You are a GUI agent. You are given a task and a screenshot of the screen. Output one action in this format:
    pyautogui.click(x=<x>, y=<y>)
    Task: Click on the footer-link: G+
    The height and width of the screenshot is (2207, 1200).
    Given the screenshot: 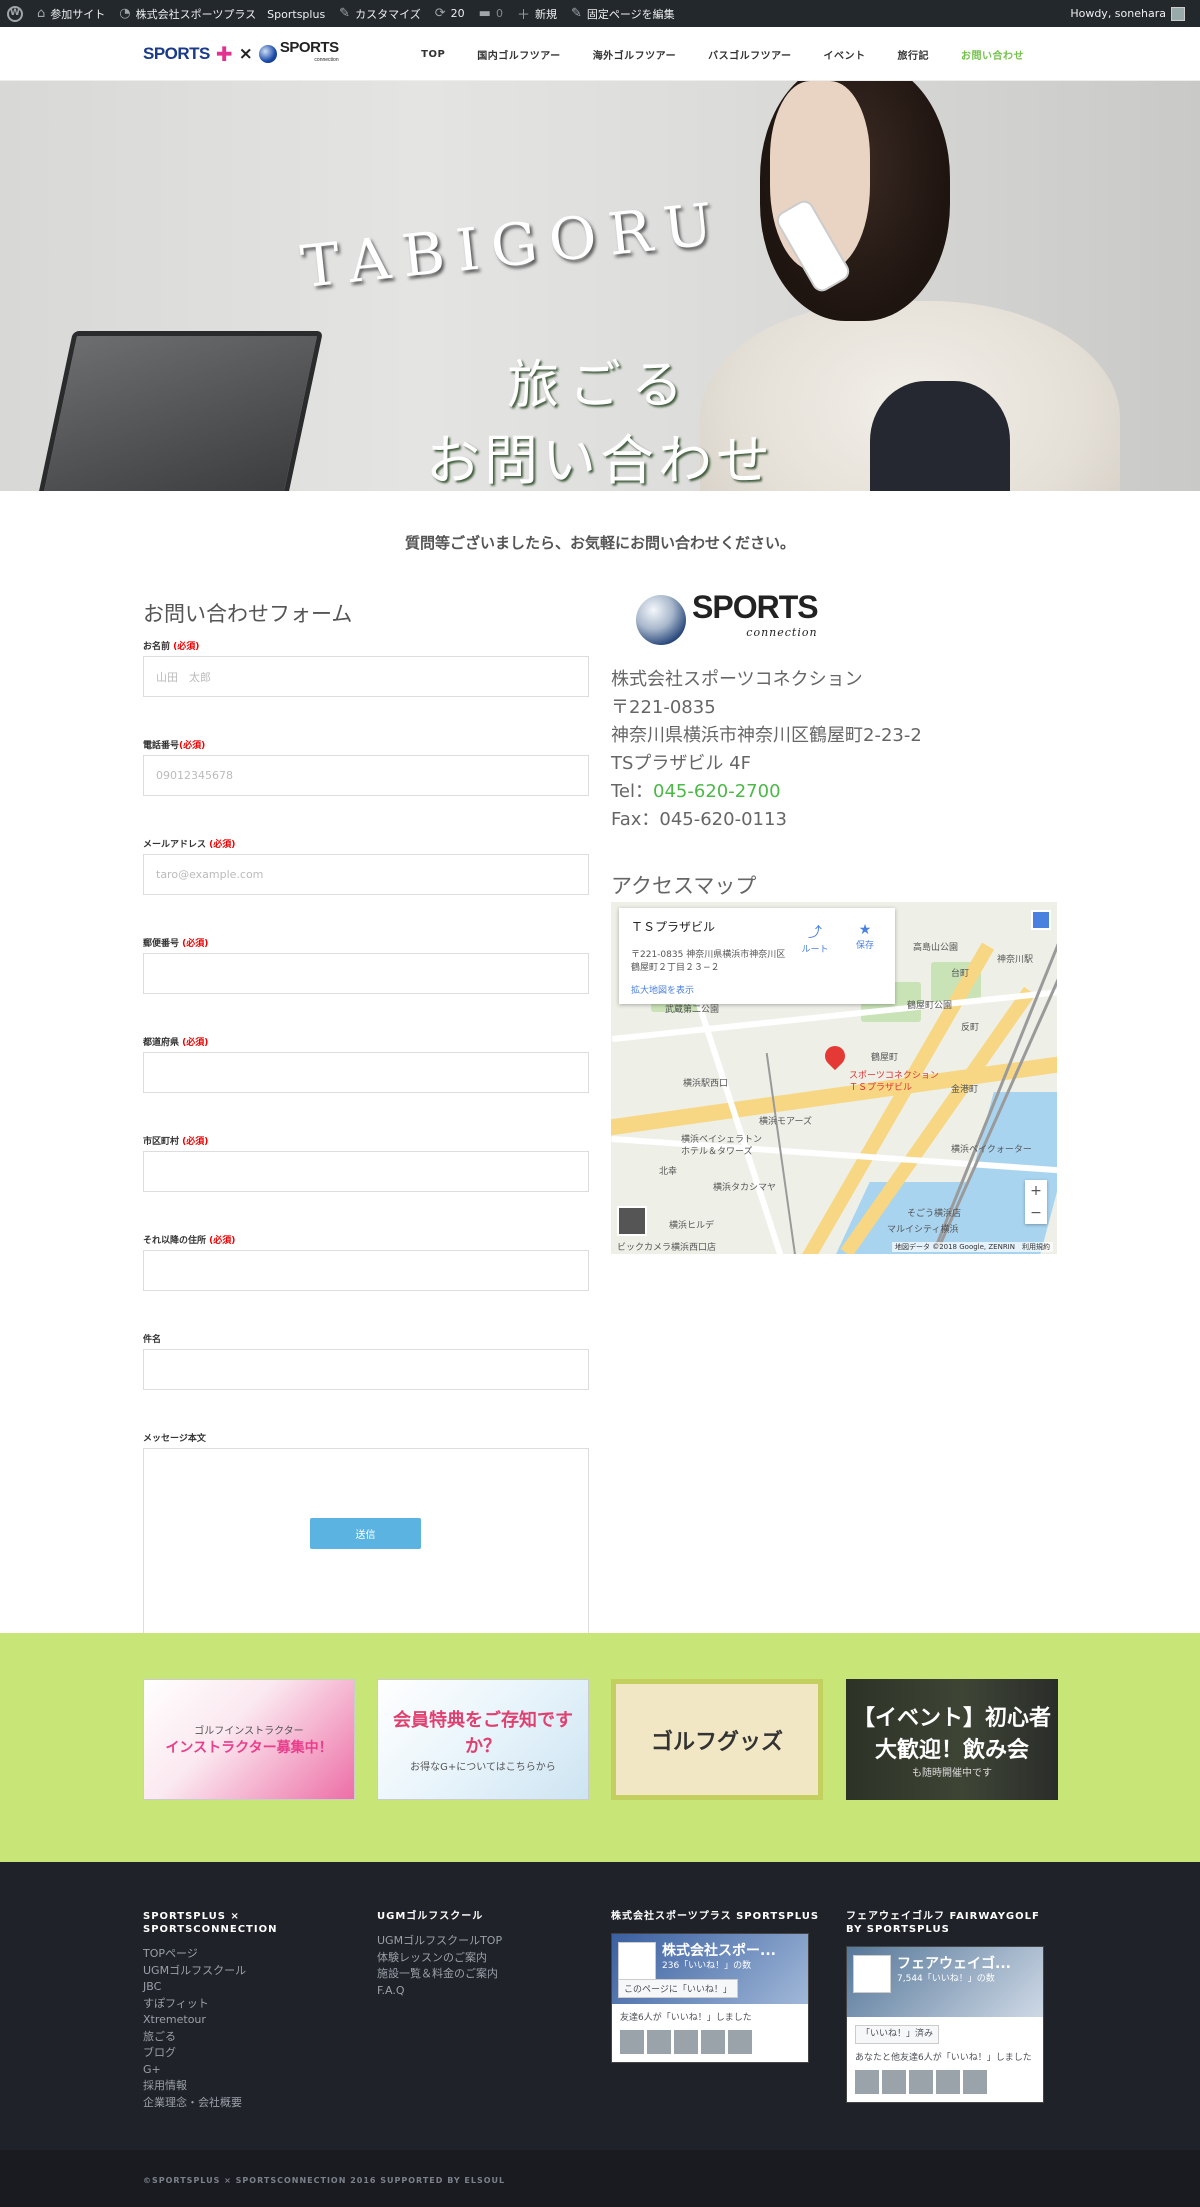 What is the action you would take?
    pyautogui.click(x=249, y=2070)
    